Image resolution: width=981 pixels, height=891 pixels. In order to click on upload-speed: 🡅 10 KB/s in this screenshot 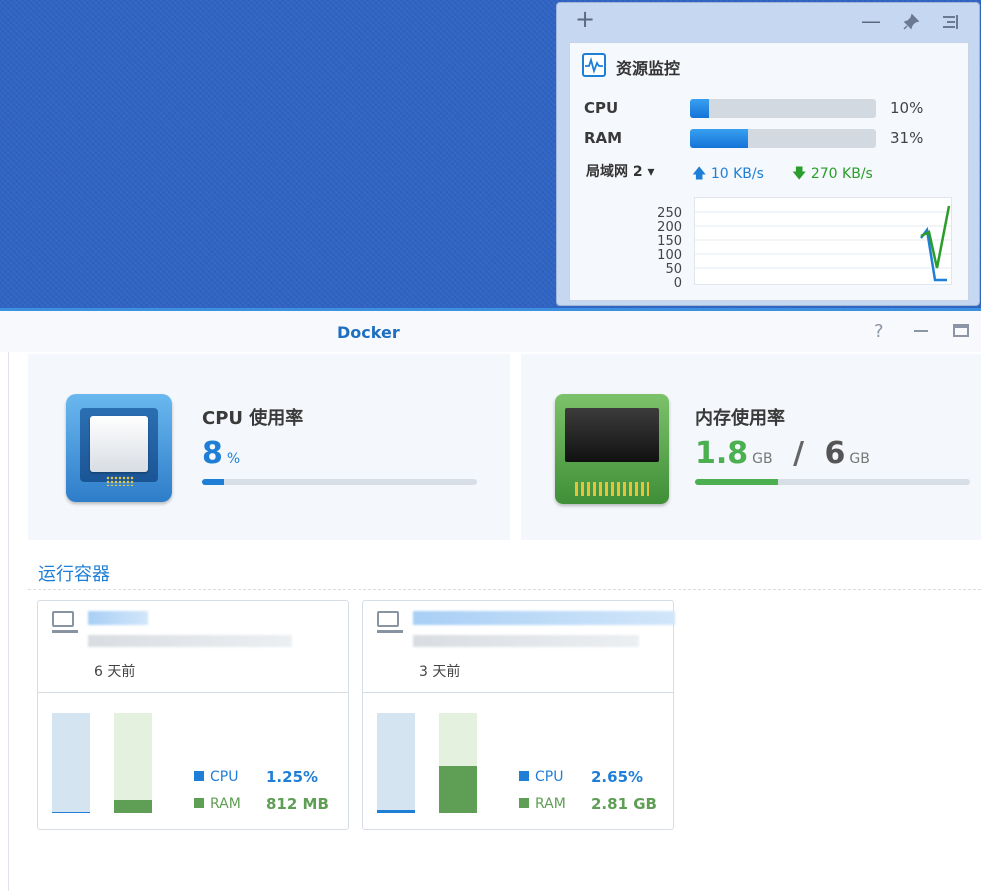, I will do `click(728, 174)`.